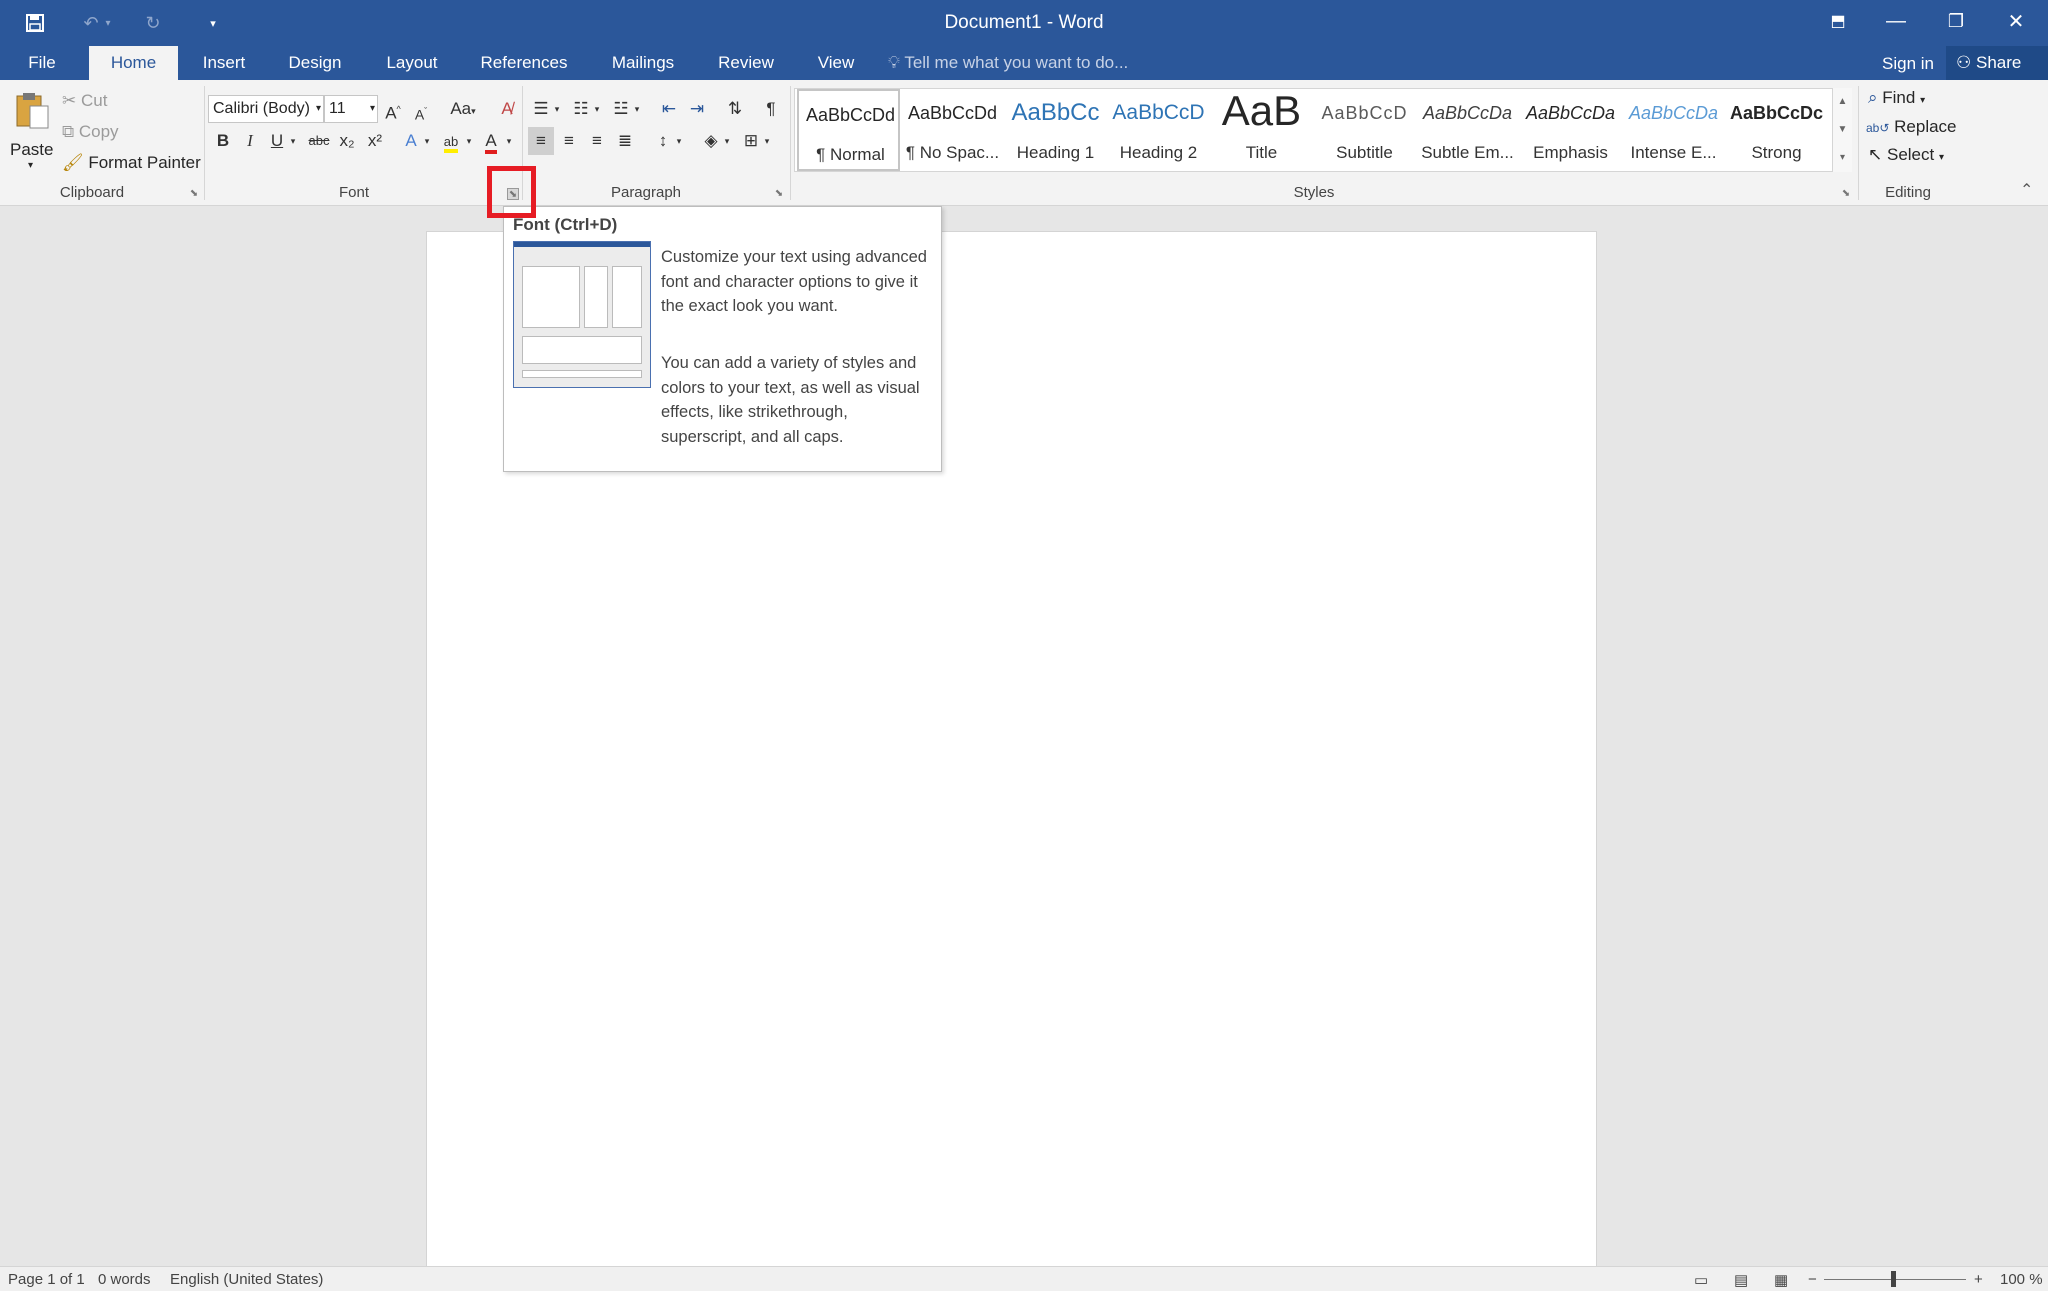 The height and width of the screenshot is (1291, 2048). Describe the element at coordinates (412, 63) in the screenshot. I see `tab-layout: Layout` at that location.